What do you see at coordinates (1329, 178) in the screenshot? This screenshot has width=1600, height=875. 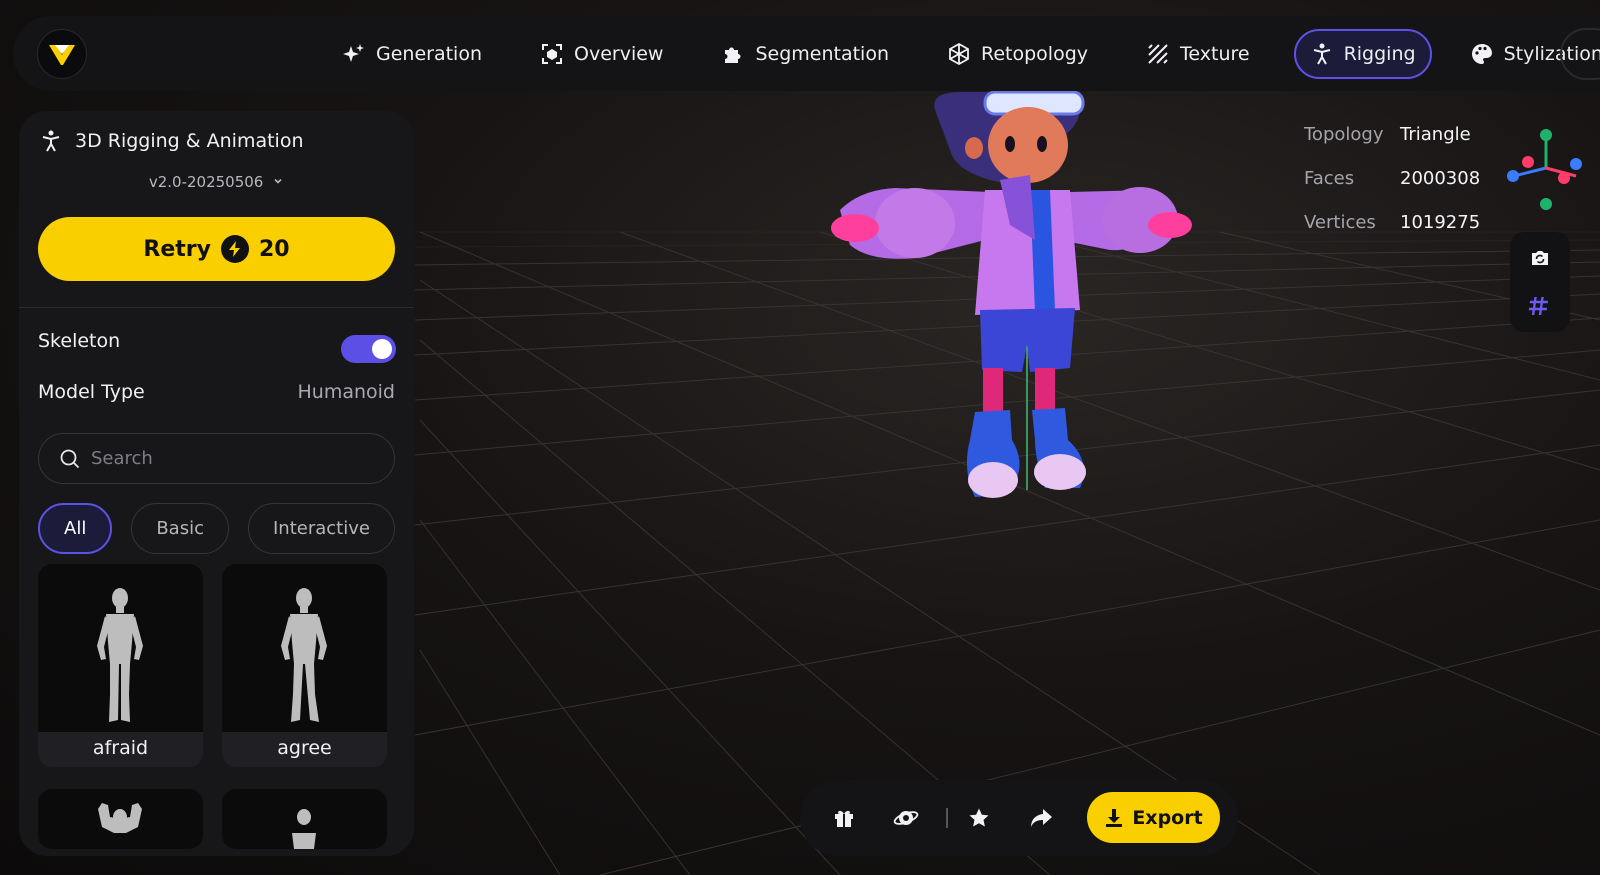 I see `faces-label: Faces` at bounding box center [1329, 178].